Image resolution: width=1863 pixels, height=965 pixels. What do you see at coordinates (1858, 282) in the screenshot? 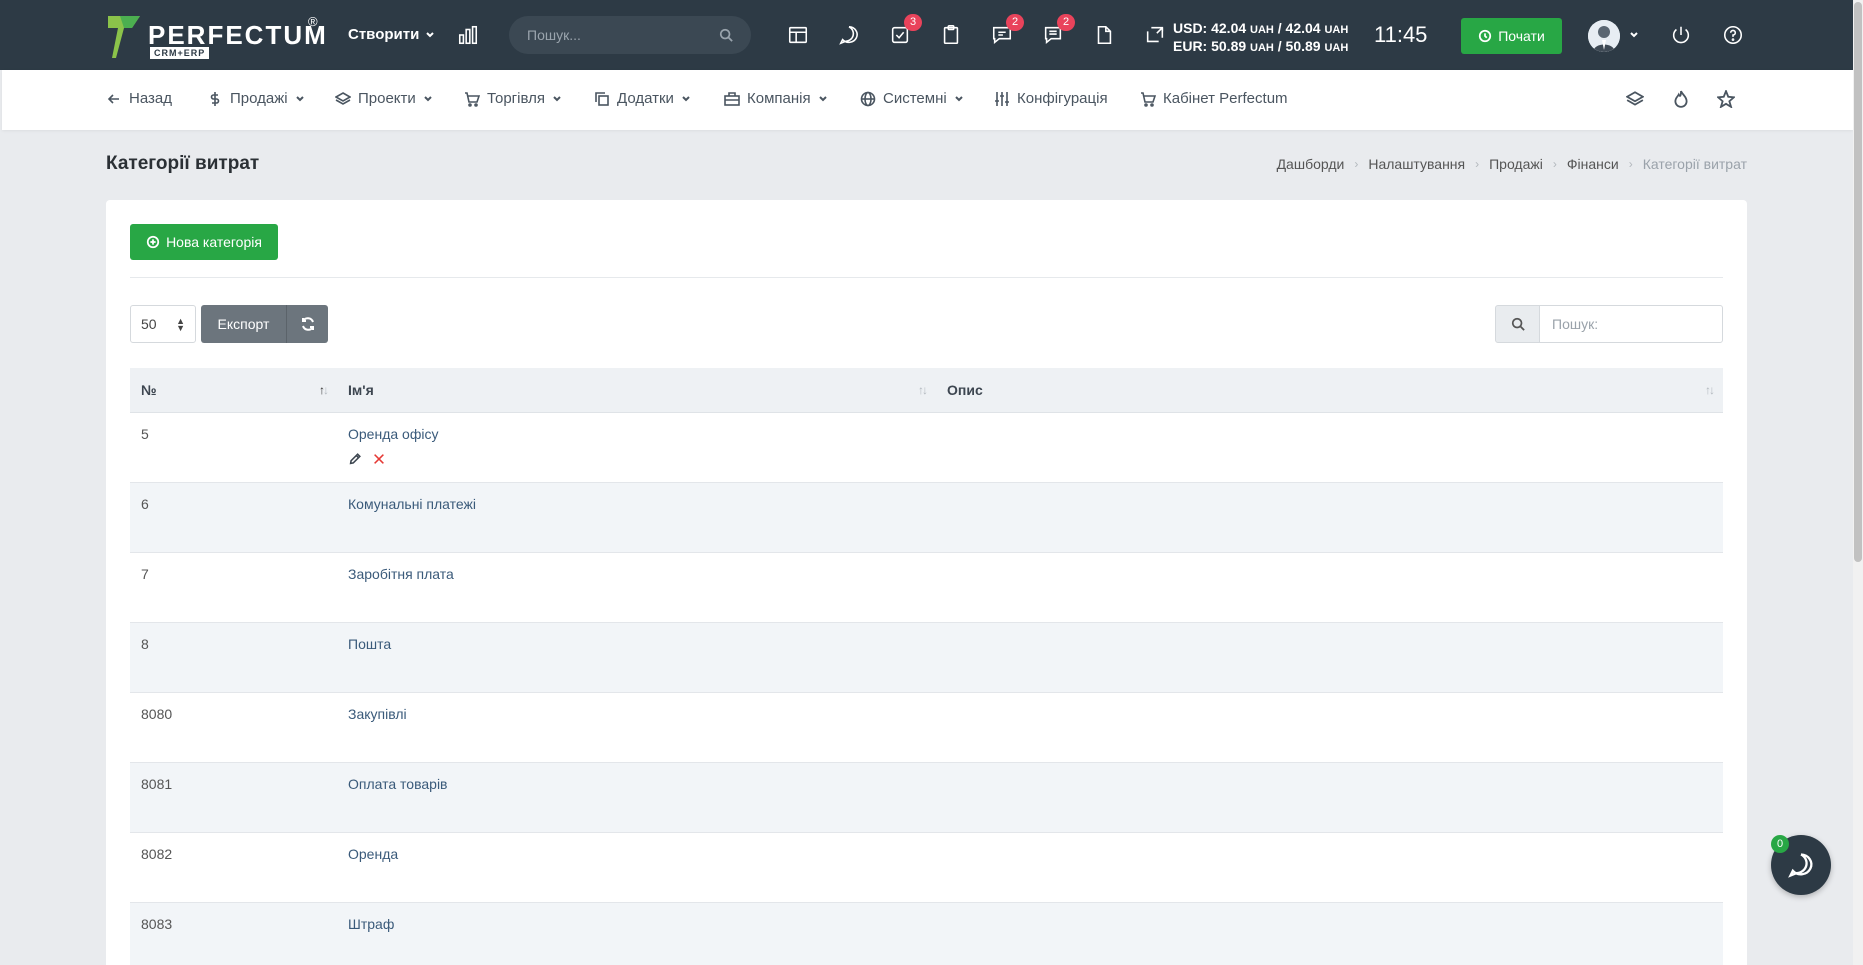
I see `scrollbar-thumb` at bounding box center [1858, 282].